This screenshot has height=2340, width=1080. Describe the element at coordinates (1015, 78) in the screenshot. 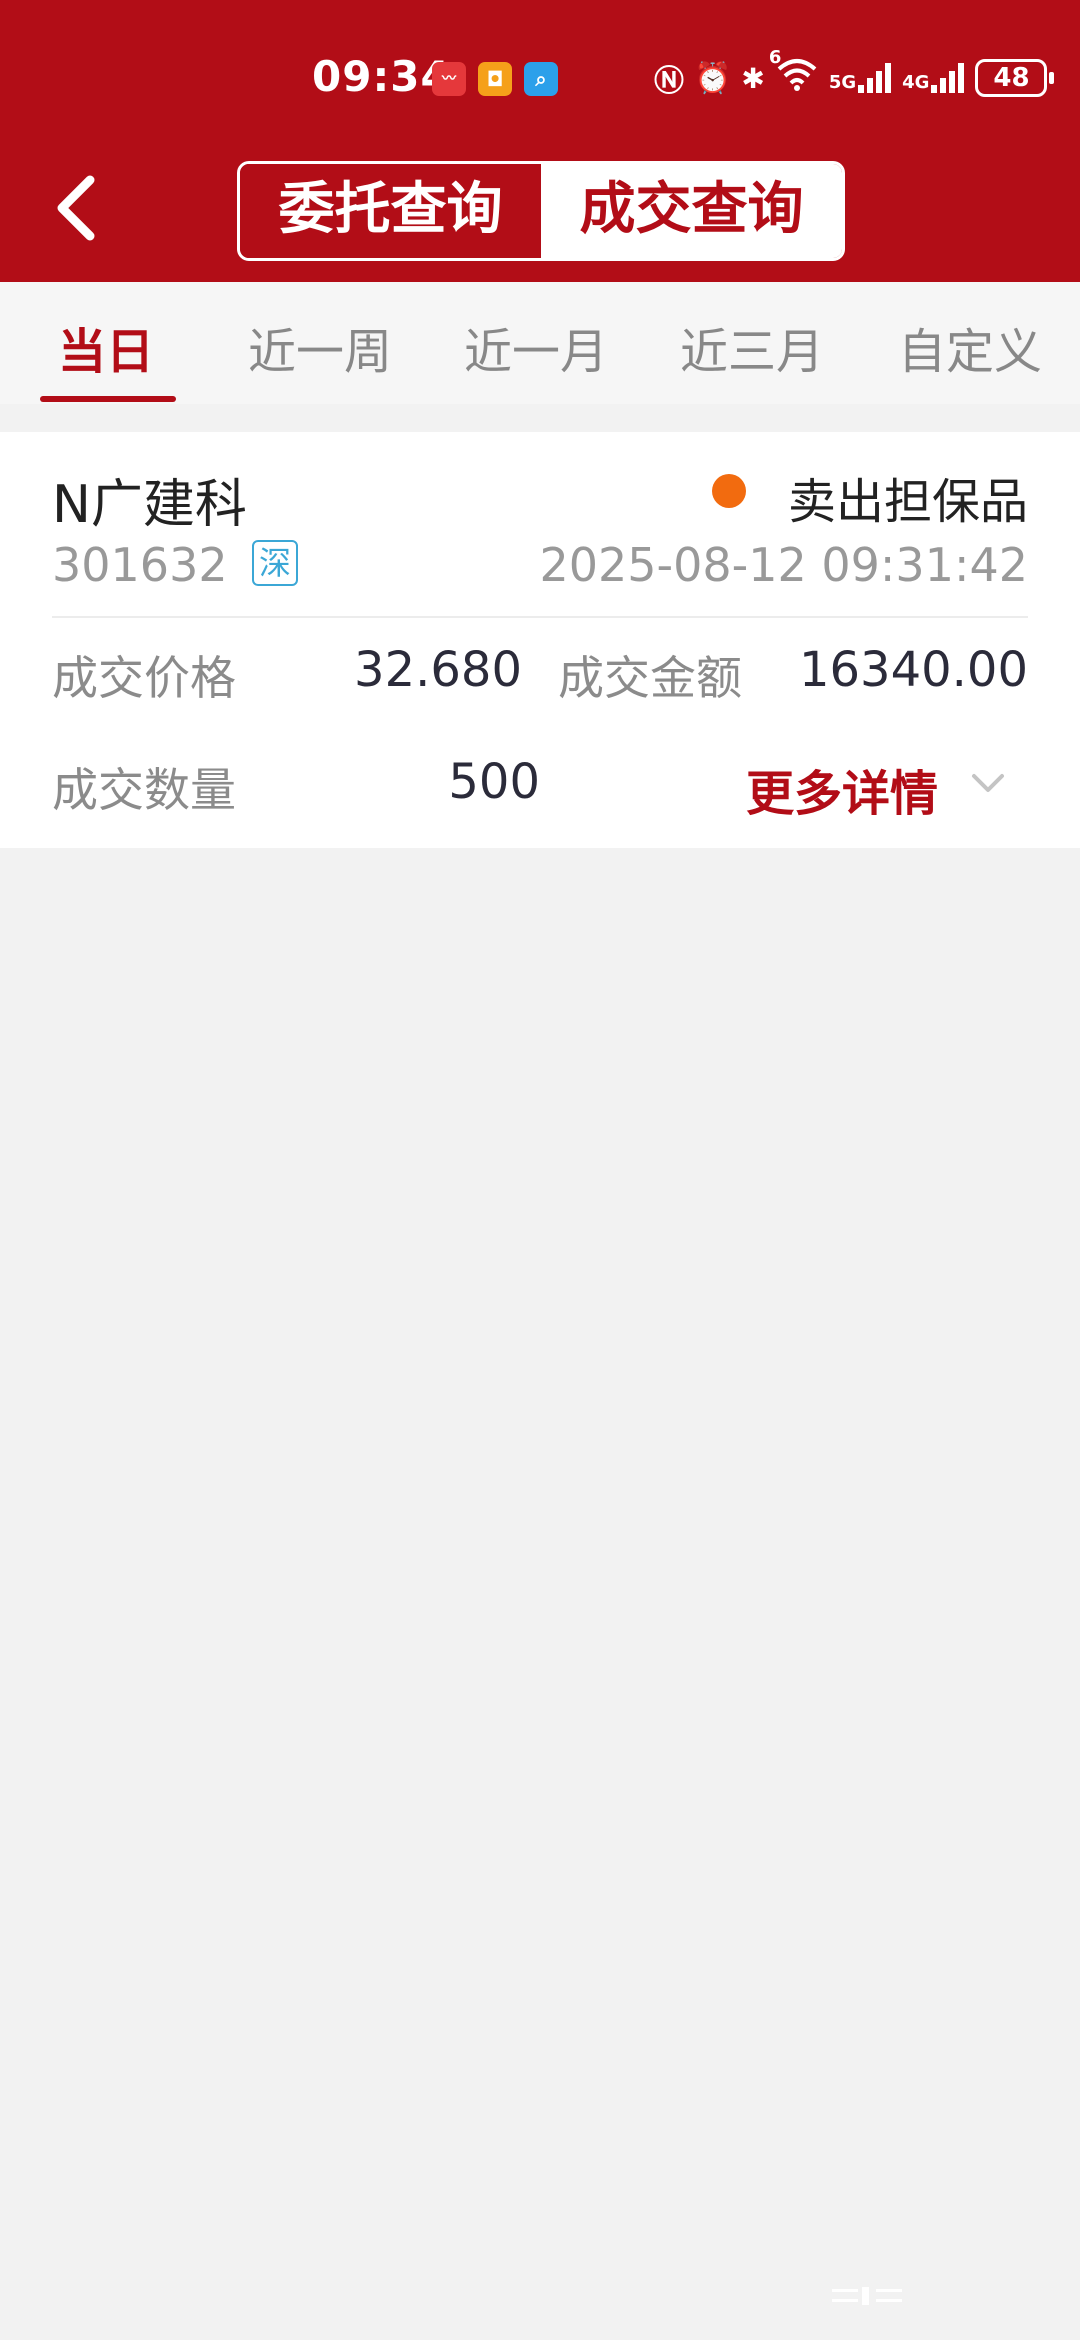

I see `battery-icon: 48` at that location.